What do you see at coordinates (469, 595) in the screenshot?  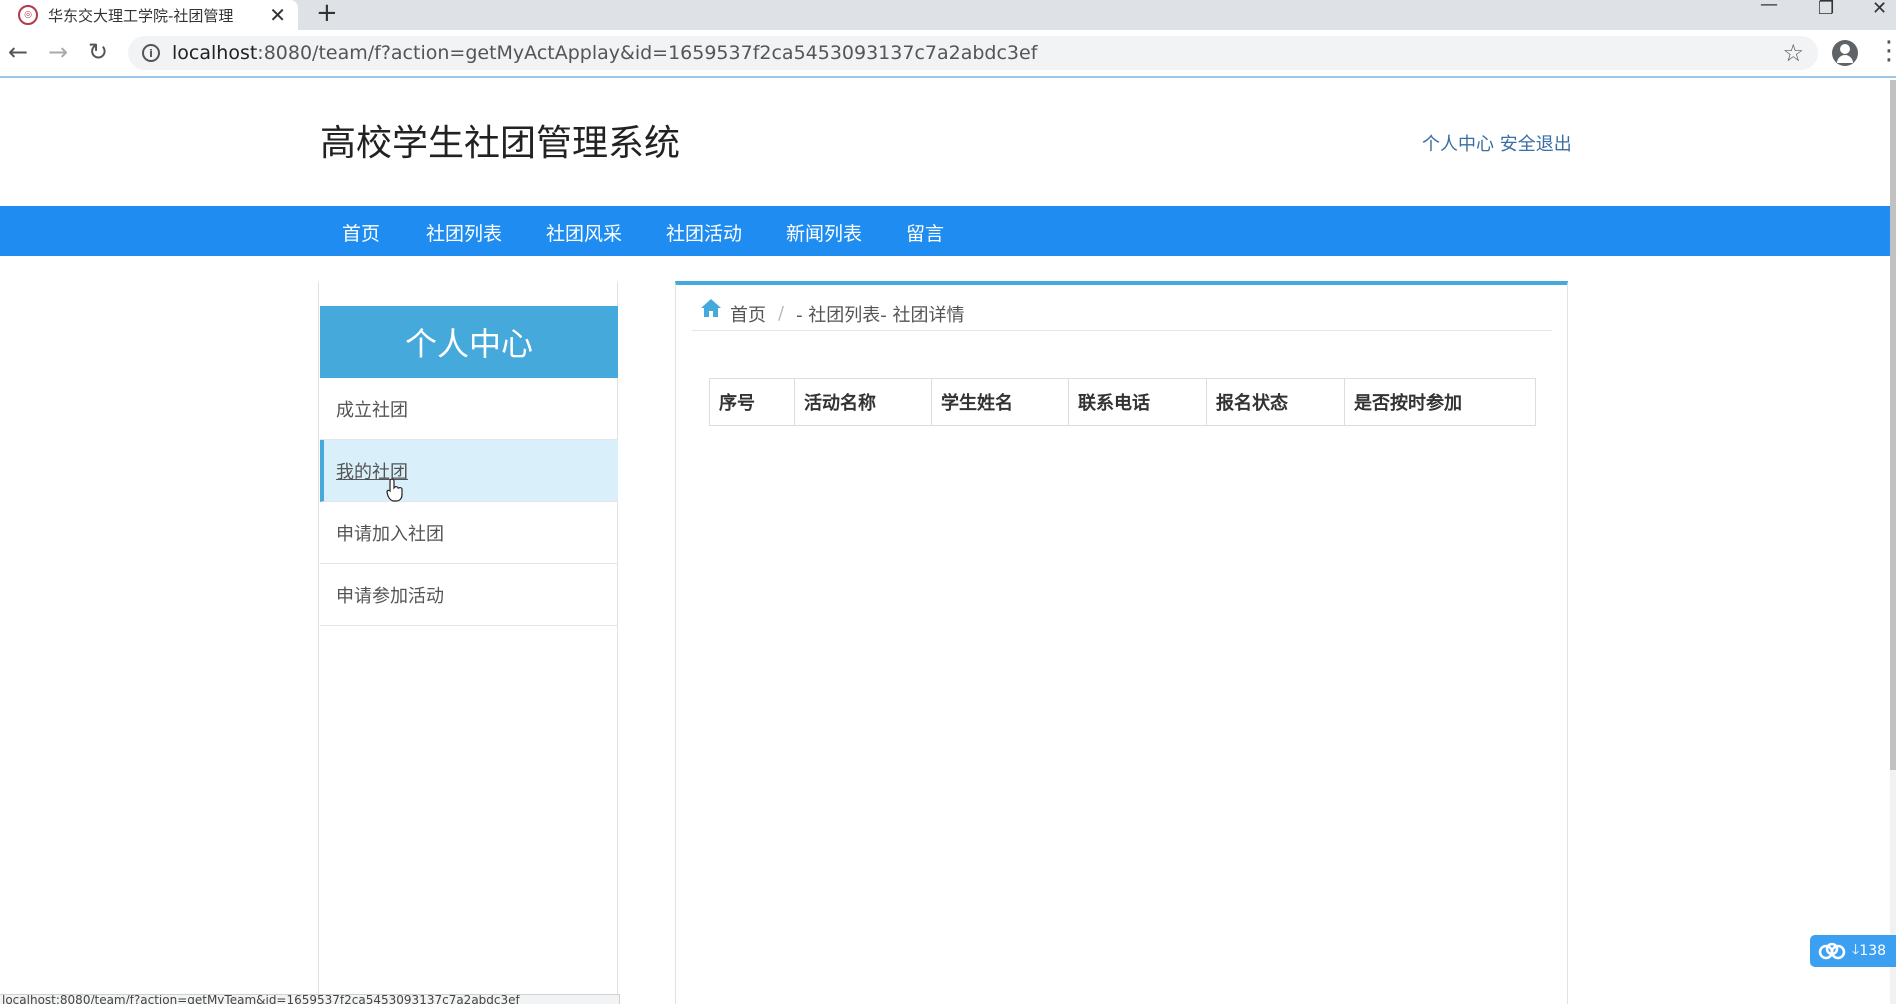 I see `sidebar-item-join-activity: 申请参加活动` at bounding box center [469, 595].